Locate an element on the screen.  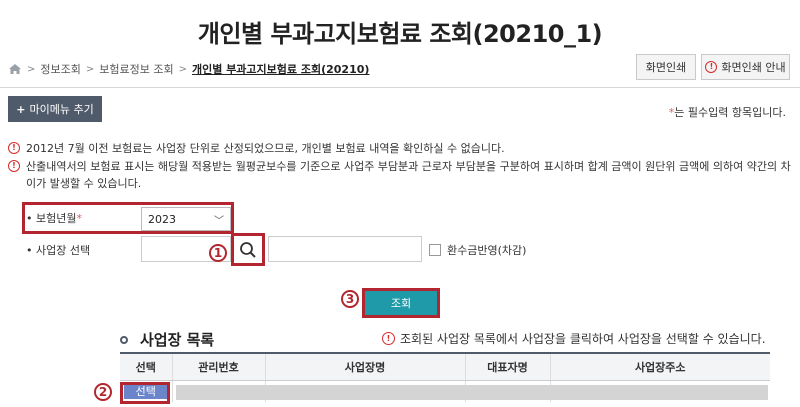
header-divider is located at coordinates (400, 87).